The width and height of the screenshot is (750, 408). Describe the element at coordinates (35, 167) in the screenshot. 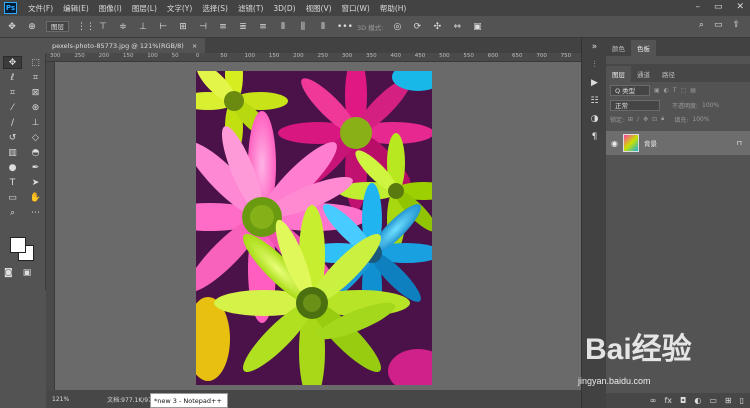

I see `pen-tool-icon: ✒` at that location.